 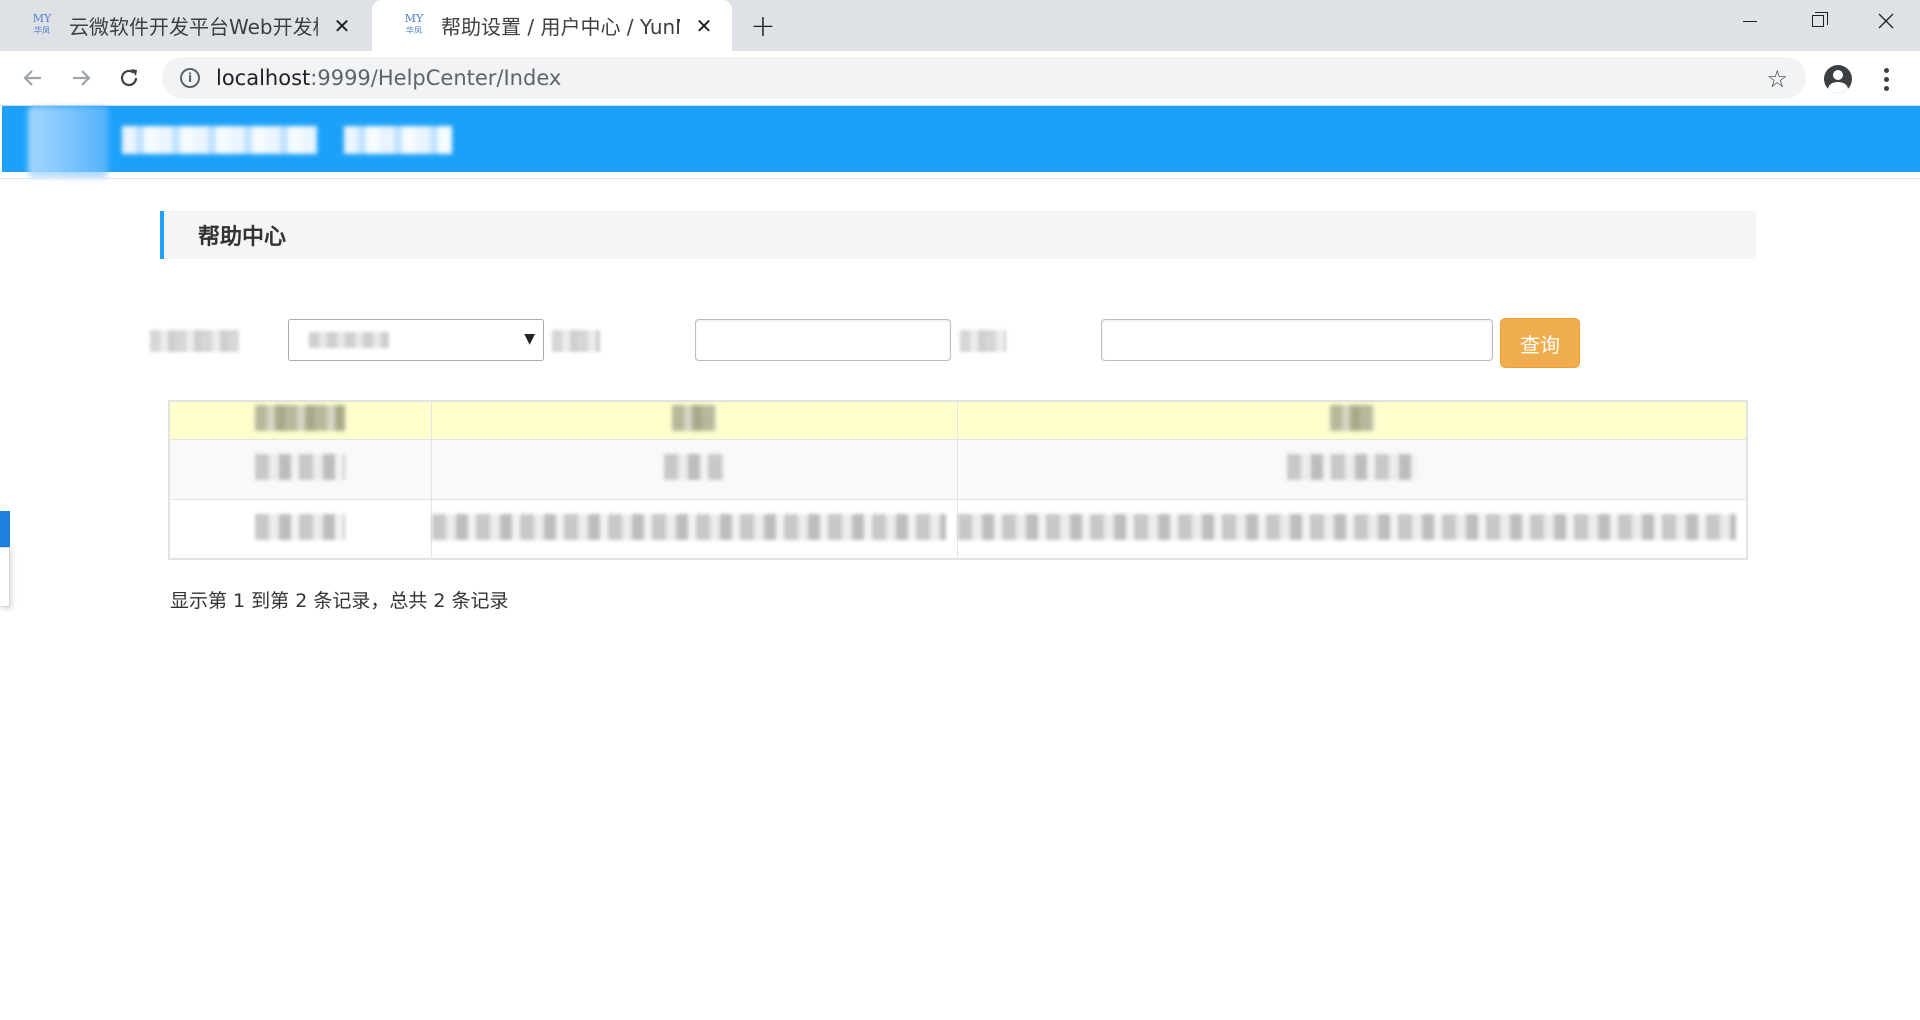 What do you see at coordinates (560, 27) in the screenshot?
I see `tab-title: 帮助设置 / 用户中心 / YunMFra` at bounding box center [560, 27].